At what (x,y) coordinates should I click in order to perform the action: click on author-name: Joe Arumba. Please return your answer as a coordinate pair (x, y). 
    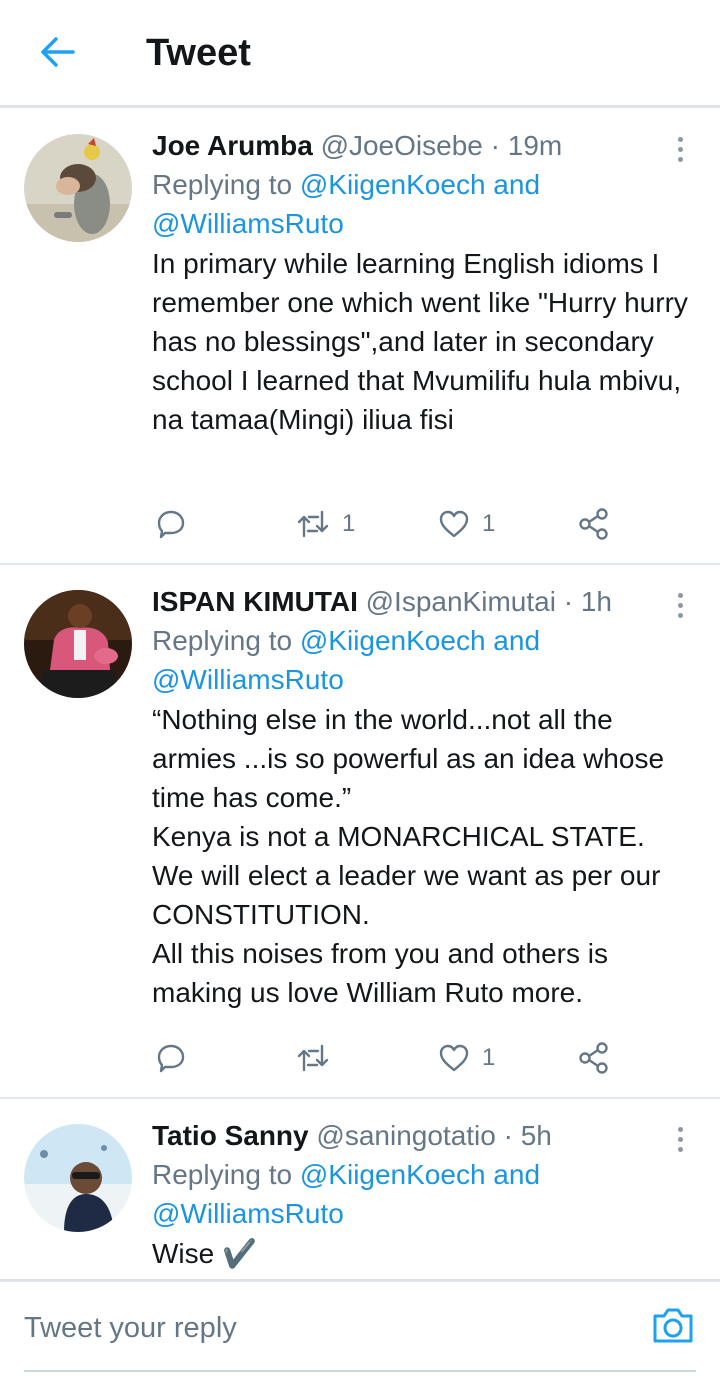
    Looking at the image, I should click on (232, 145).